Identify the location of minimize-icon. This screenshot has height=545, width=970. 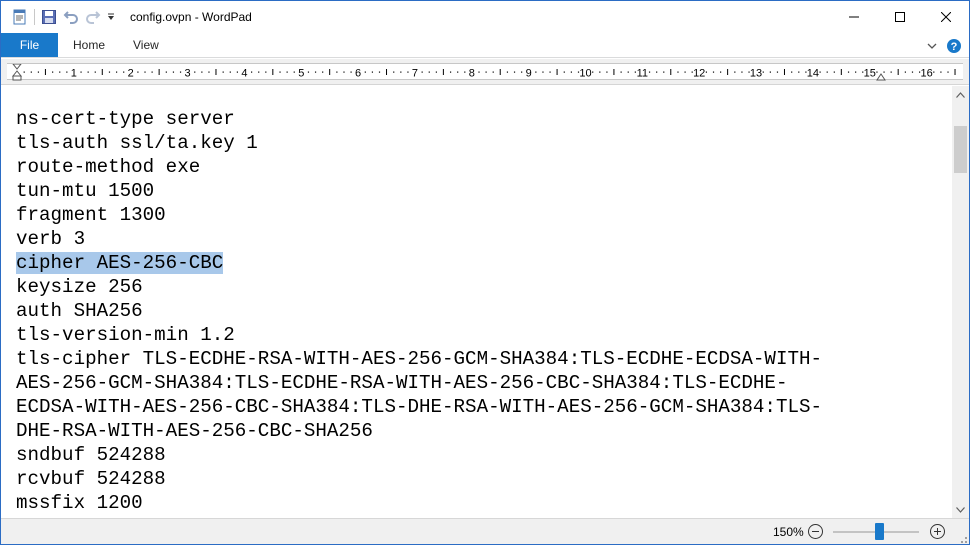
(854, 17).